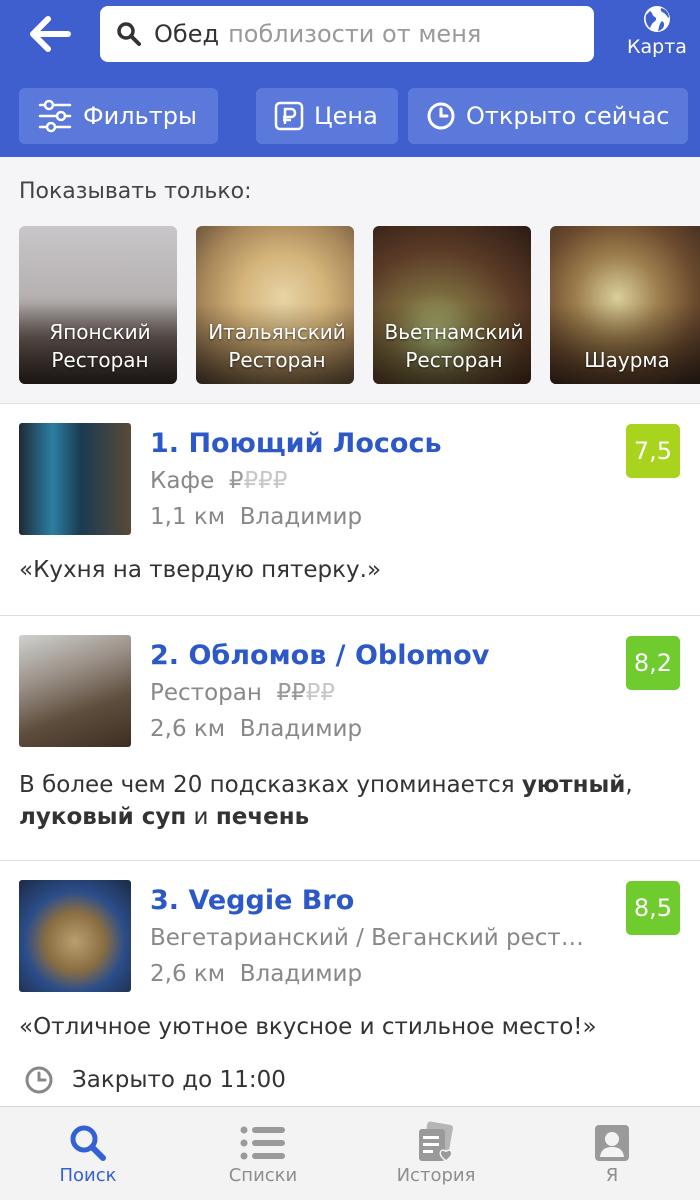 This screenshot has width=700, height=1200. I want to click on profile-icon, so click(612, 1143).